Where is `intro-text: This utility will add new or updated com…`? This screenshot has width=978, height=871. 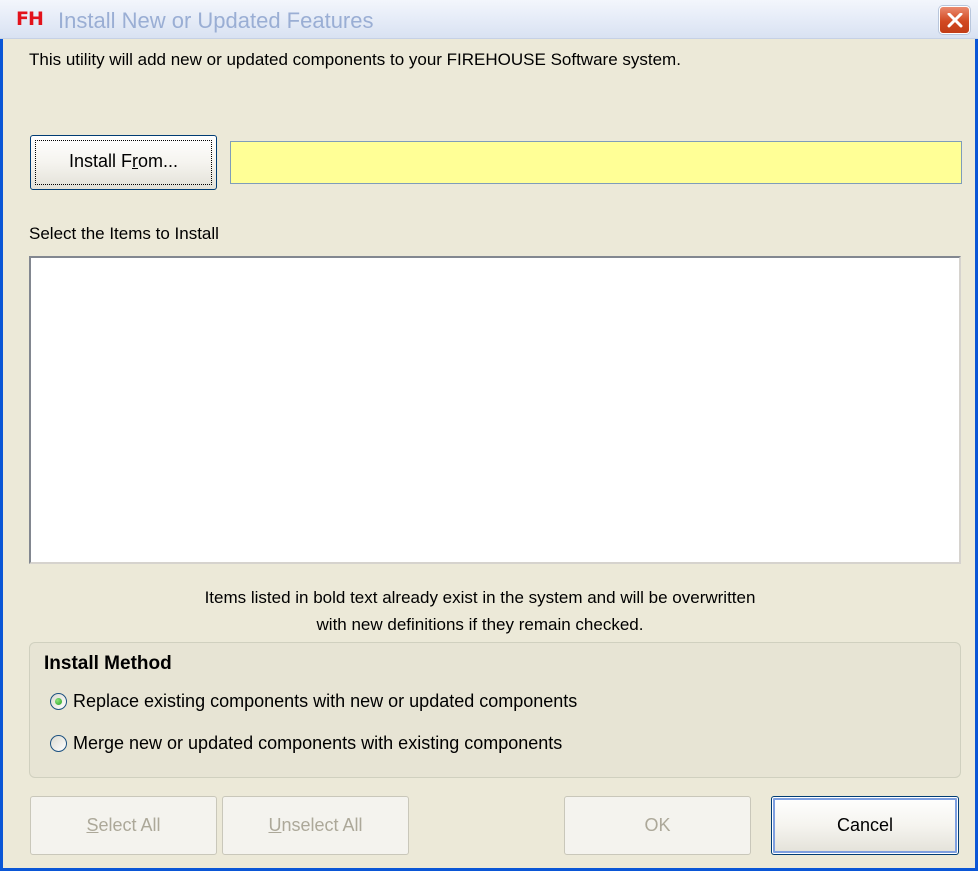
intro-text: This utility will add new or updated com… is located at coordinates (355, 59).